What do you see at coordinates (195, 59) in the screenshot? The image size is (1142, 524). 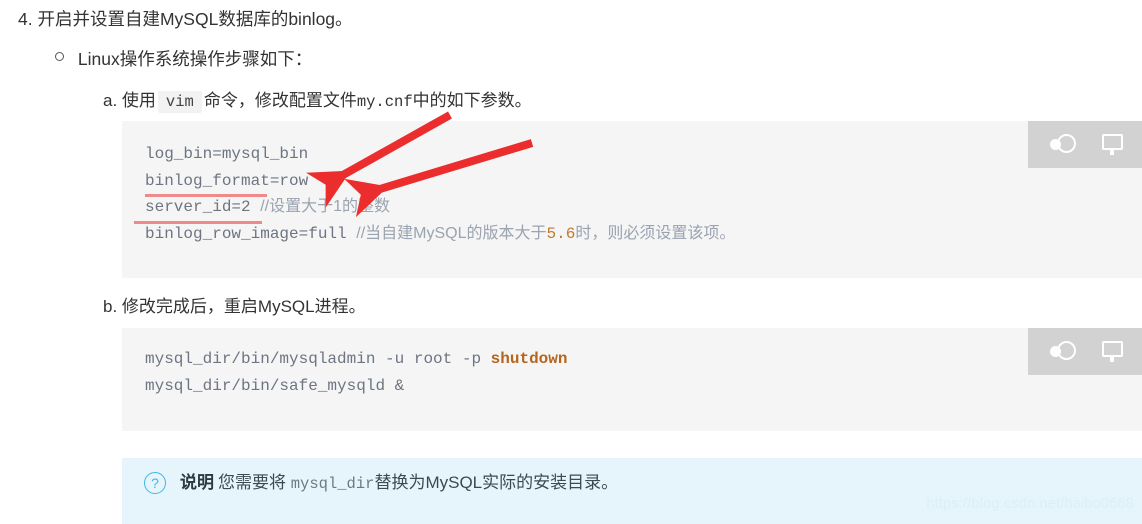 I see `list-item-linux-text: Linux操作系统操作步骤如下：` at bounding box center [195, 59].